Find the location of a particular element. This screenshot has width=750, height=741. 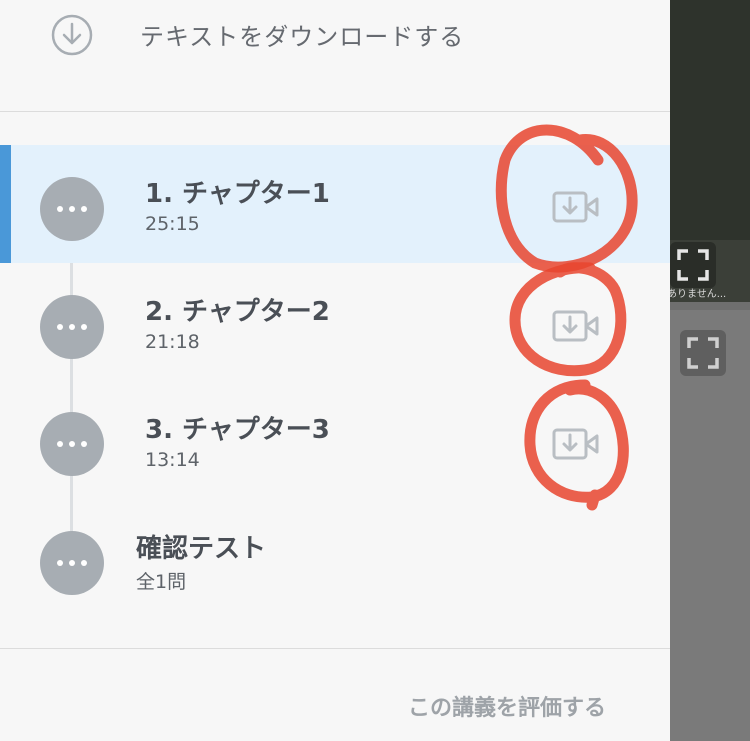

video-area-top is located at coordinates (710, 120).